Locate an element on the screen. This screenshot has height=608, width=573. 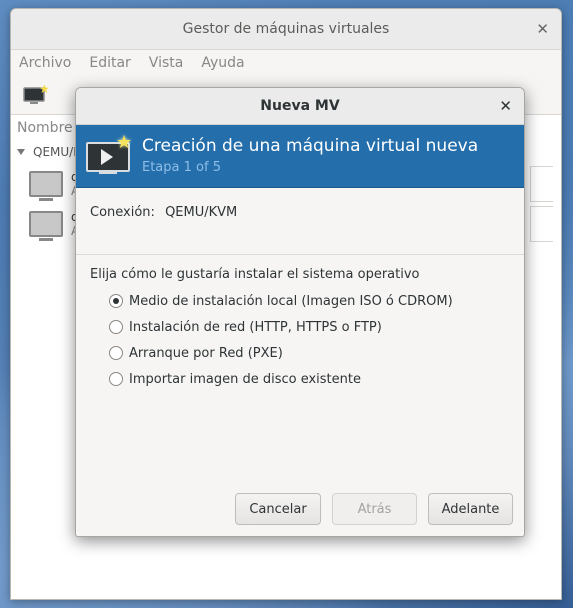
cancel-button: Cancelar is located at coordinates (278, 509).